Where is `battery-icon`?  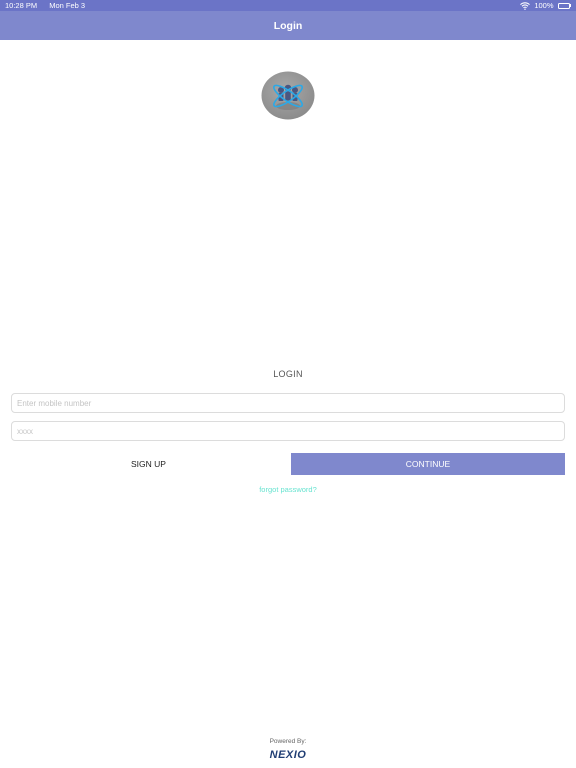 battery-icon is located at coordinates (564, 5).